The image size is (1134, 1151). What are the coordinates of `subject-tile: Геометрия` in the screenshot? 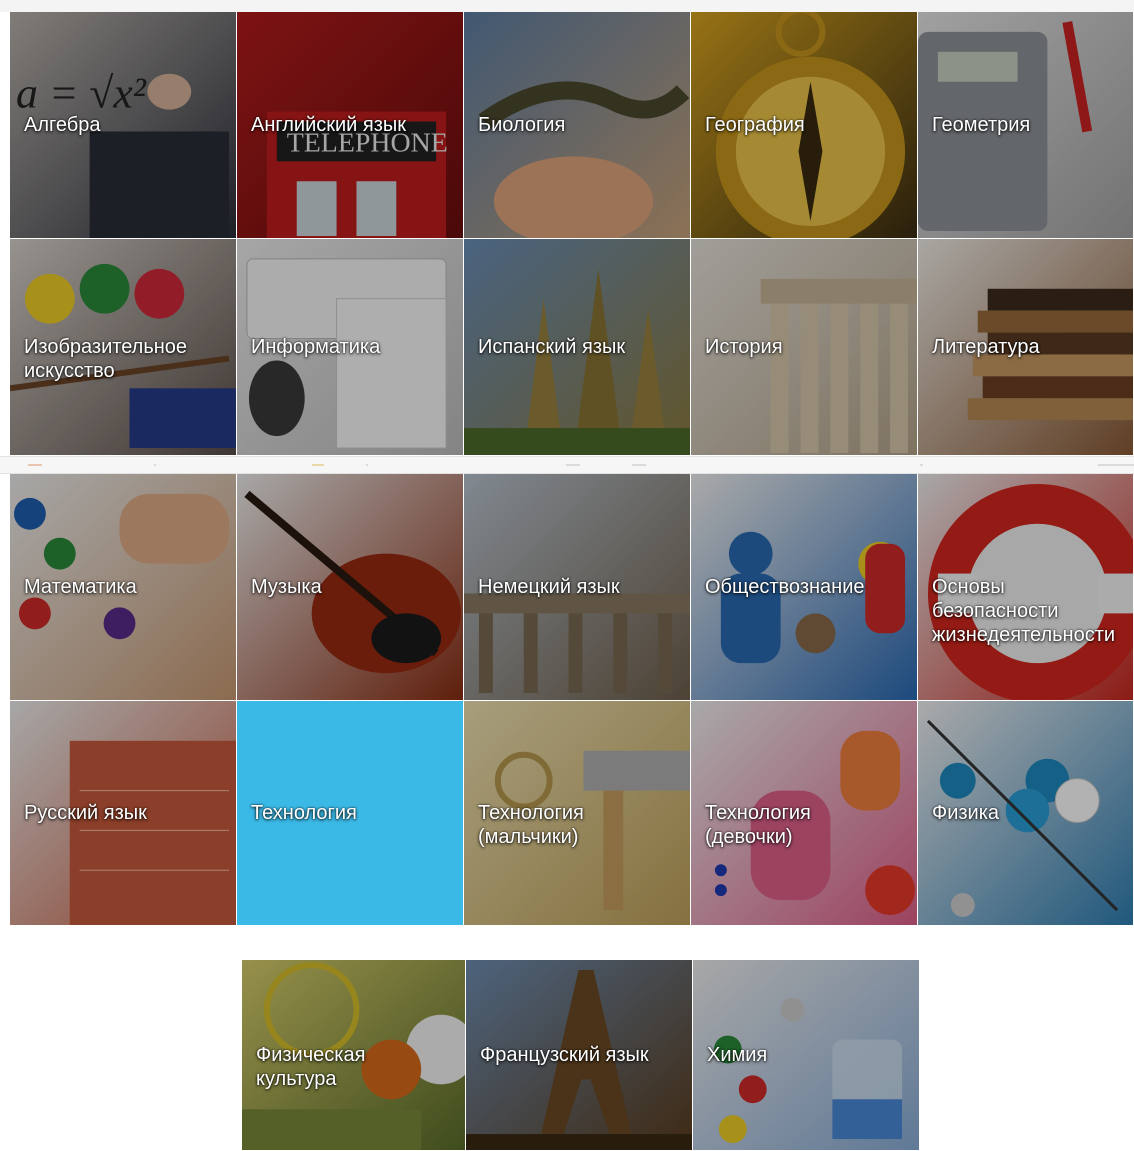 It's located at (1026, 125).